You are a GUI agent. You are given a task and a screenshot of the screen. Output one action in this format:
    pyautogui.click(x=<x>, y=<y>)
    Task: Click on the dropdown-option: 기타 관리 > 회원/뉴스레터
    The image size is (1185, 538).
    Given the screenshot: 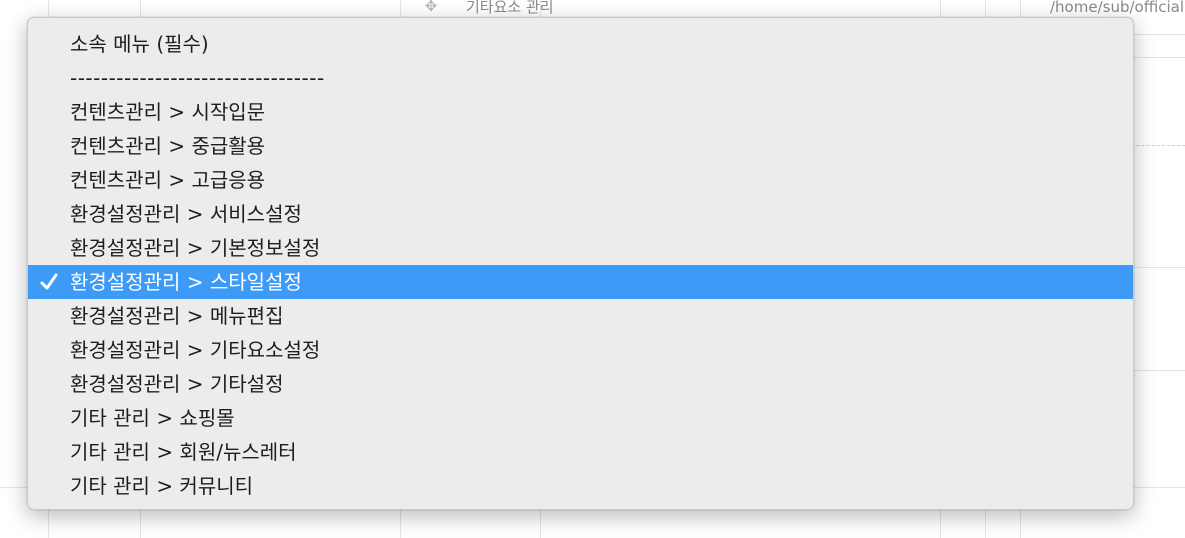 What is the action you would take?
    pyautogui.click(x=580, y=452)
    